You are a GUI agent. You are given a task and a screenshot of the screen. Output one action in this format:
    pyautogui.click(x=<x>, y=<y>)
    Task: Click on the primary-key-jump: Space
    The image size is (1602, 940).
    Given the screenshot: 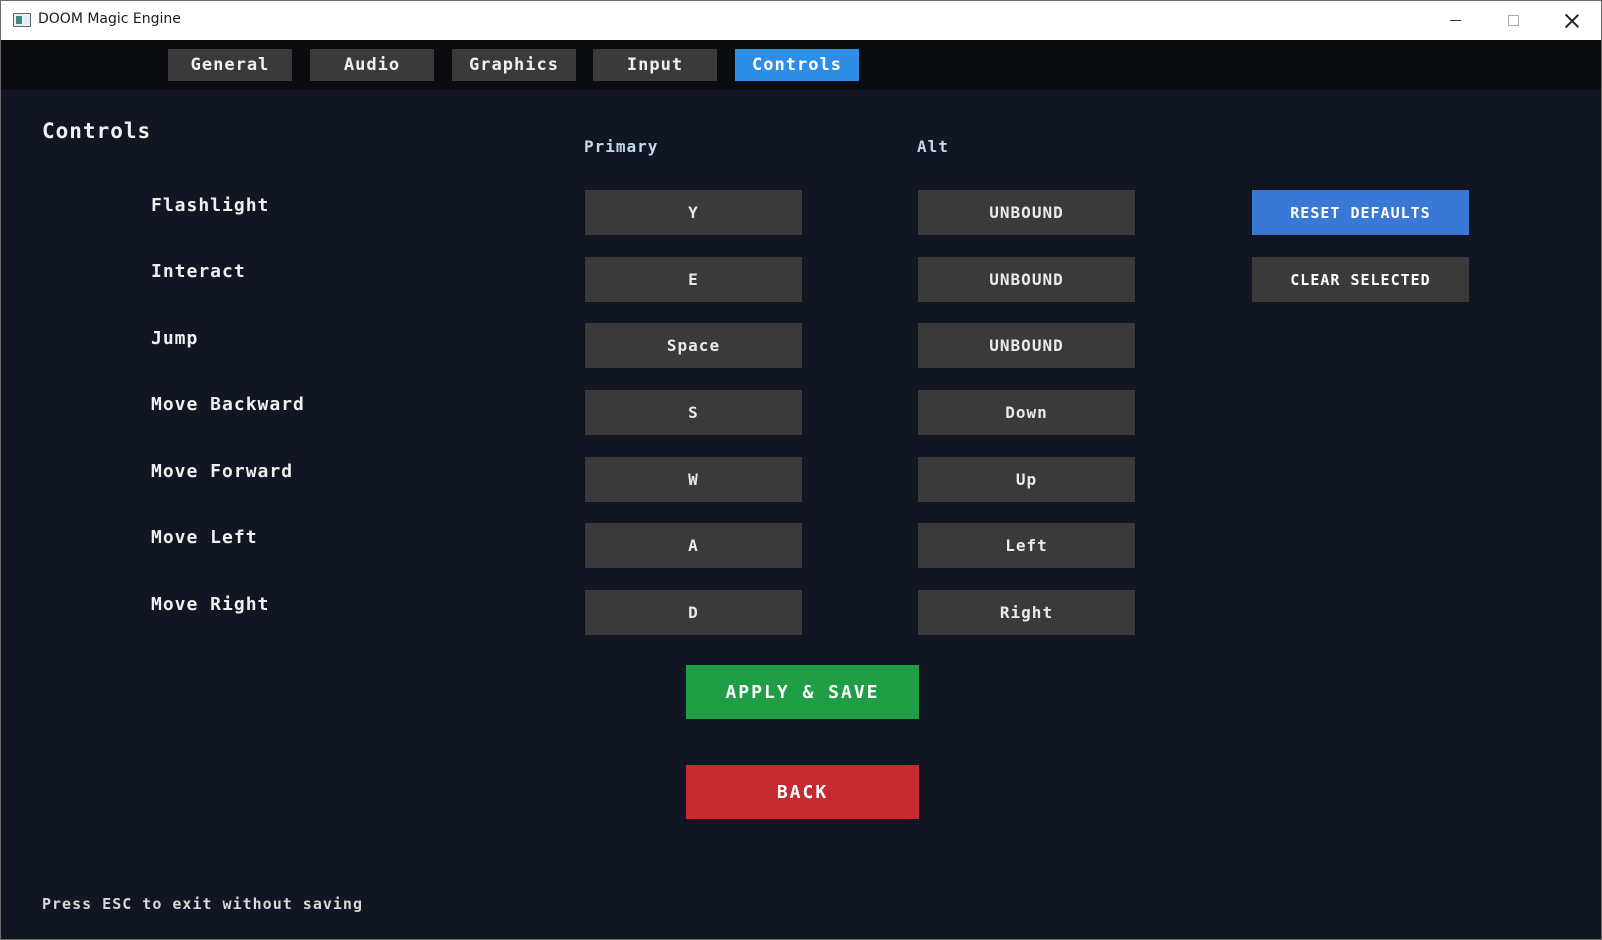 What is the action you would take?
    pyautogui.click(x=693, y=345)
    